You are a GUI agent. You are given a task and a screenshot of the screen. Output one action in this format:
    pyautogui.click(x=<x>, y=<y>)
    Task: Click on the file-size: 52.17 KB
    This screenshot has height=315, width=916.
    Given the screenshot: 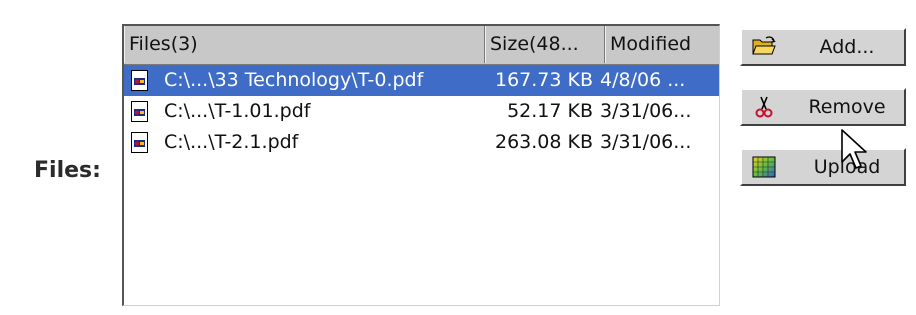 What is the action you would take?
    pyautogui.click(x=550, y=111)
    